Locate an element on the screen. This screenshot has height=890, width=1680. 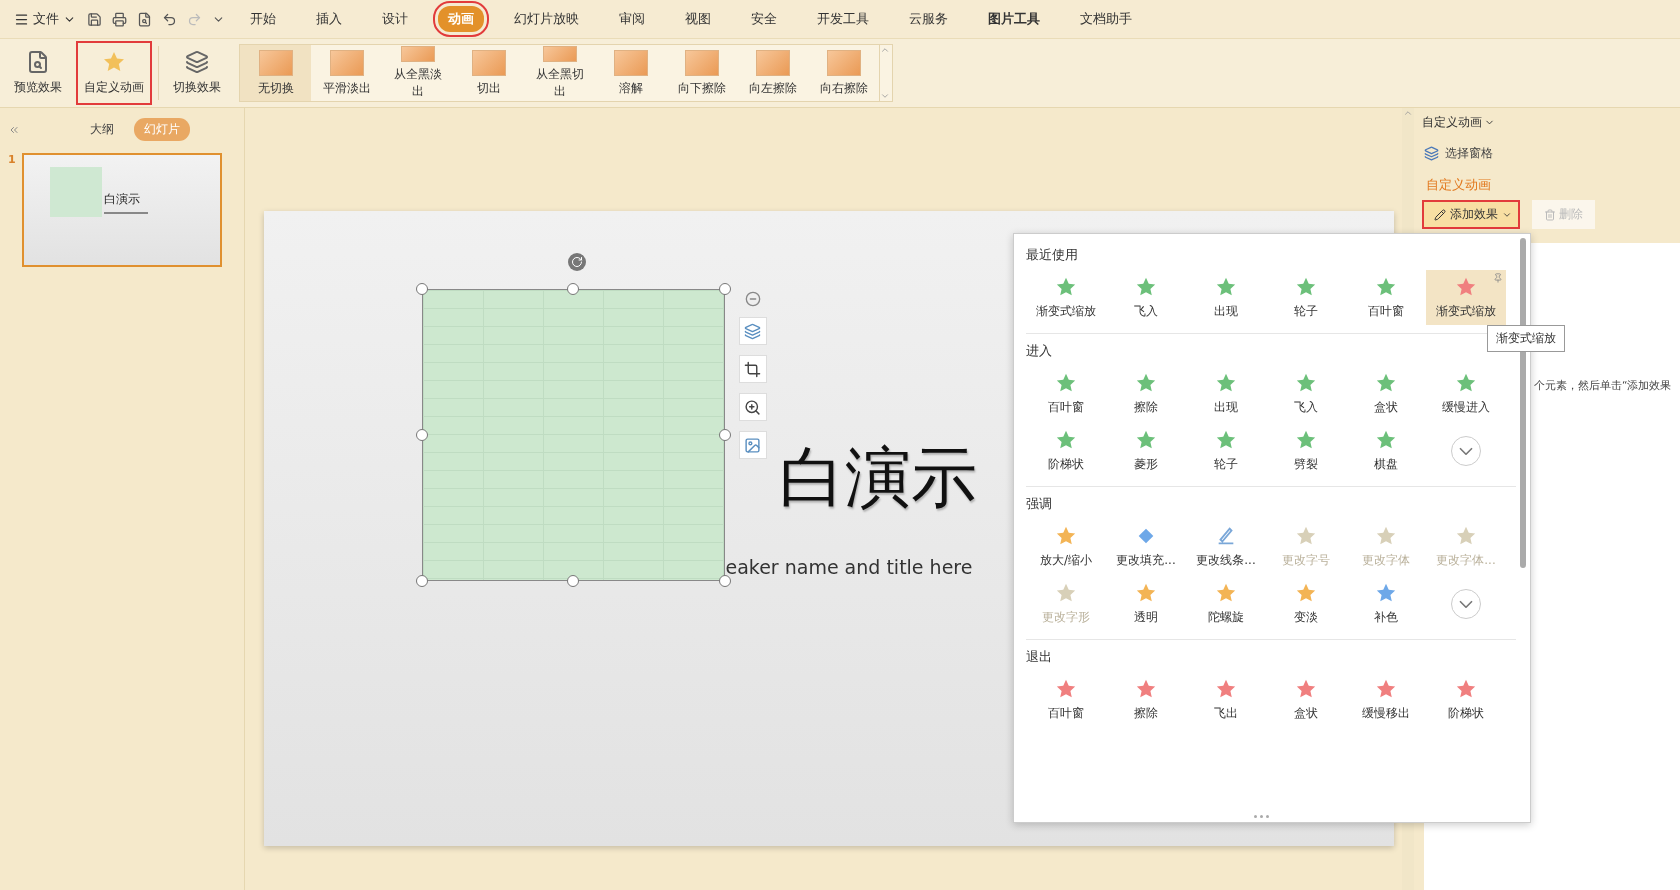
add-effect-button: 添加效果 is located at coordinates (1471, 214).